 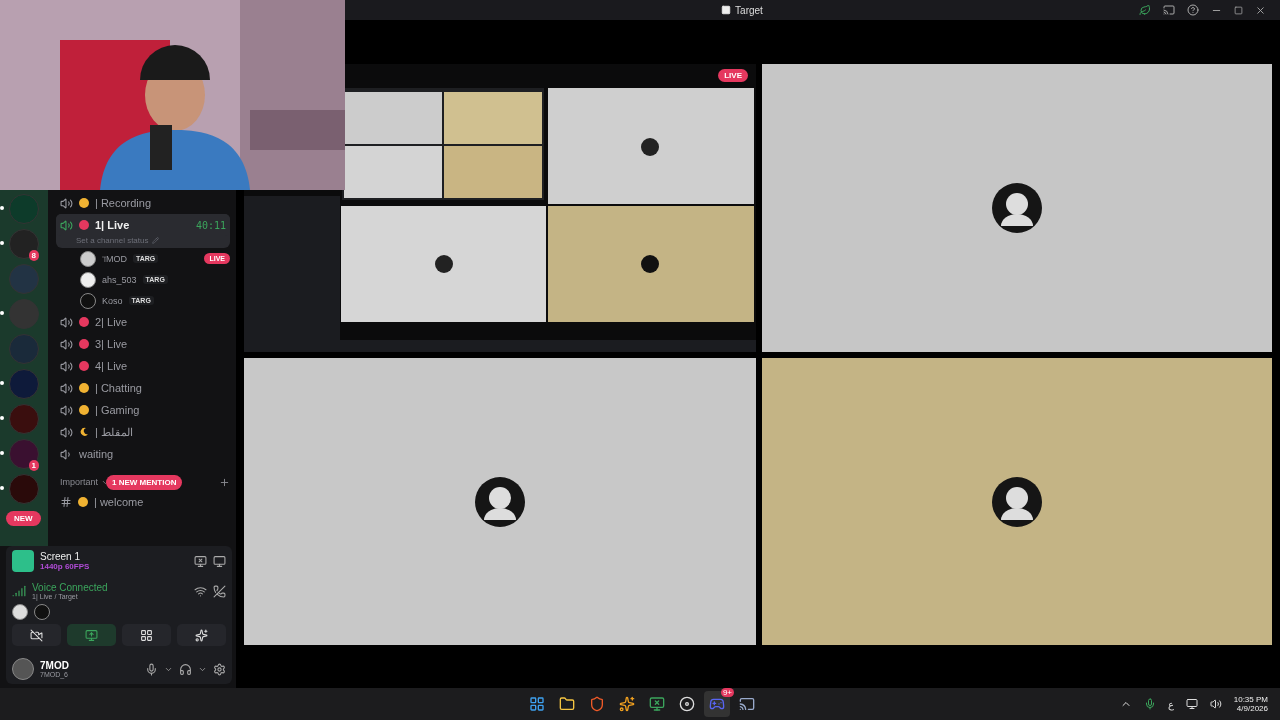 I want to click on mic-button, so click(x=151, y=669).